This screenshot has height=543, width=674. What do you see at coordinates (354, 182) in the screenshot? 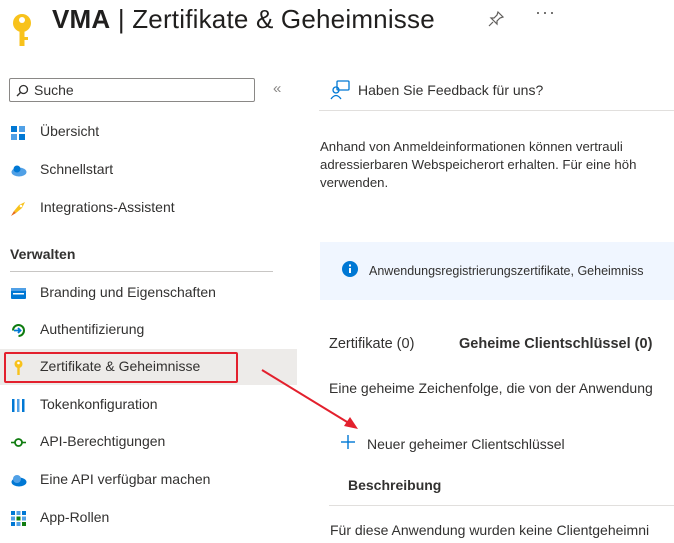
I see `description-line: verwenden.` at bounding box center [354, 182].